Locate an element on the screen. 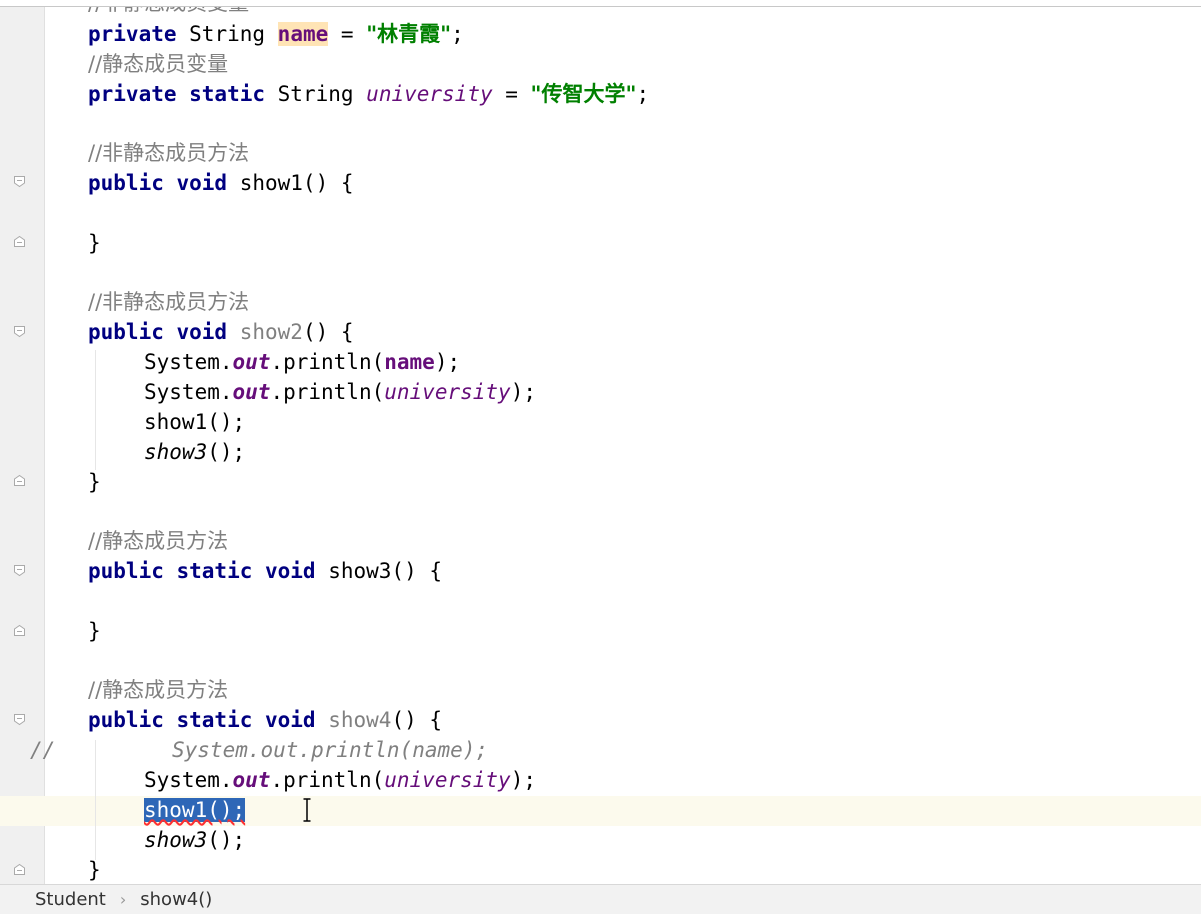 The image size is (1201, 915). code-line-comment: //静态成员变量 is located at coordinates (158, 64).